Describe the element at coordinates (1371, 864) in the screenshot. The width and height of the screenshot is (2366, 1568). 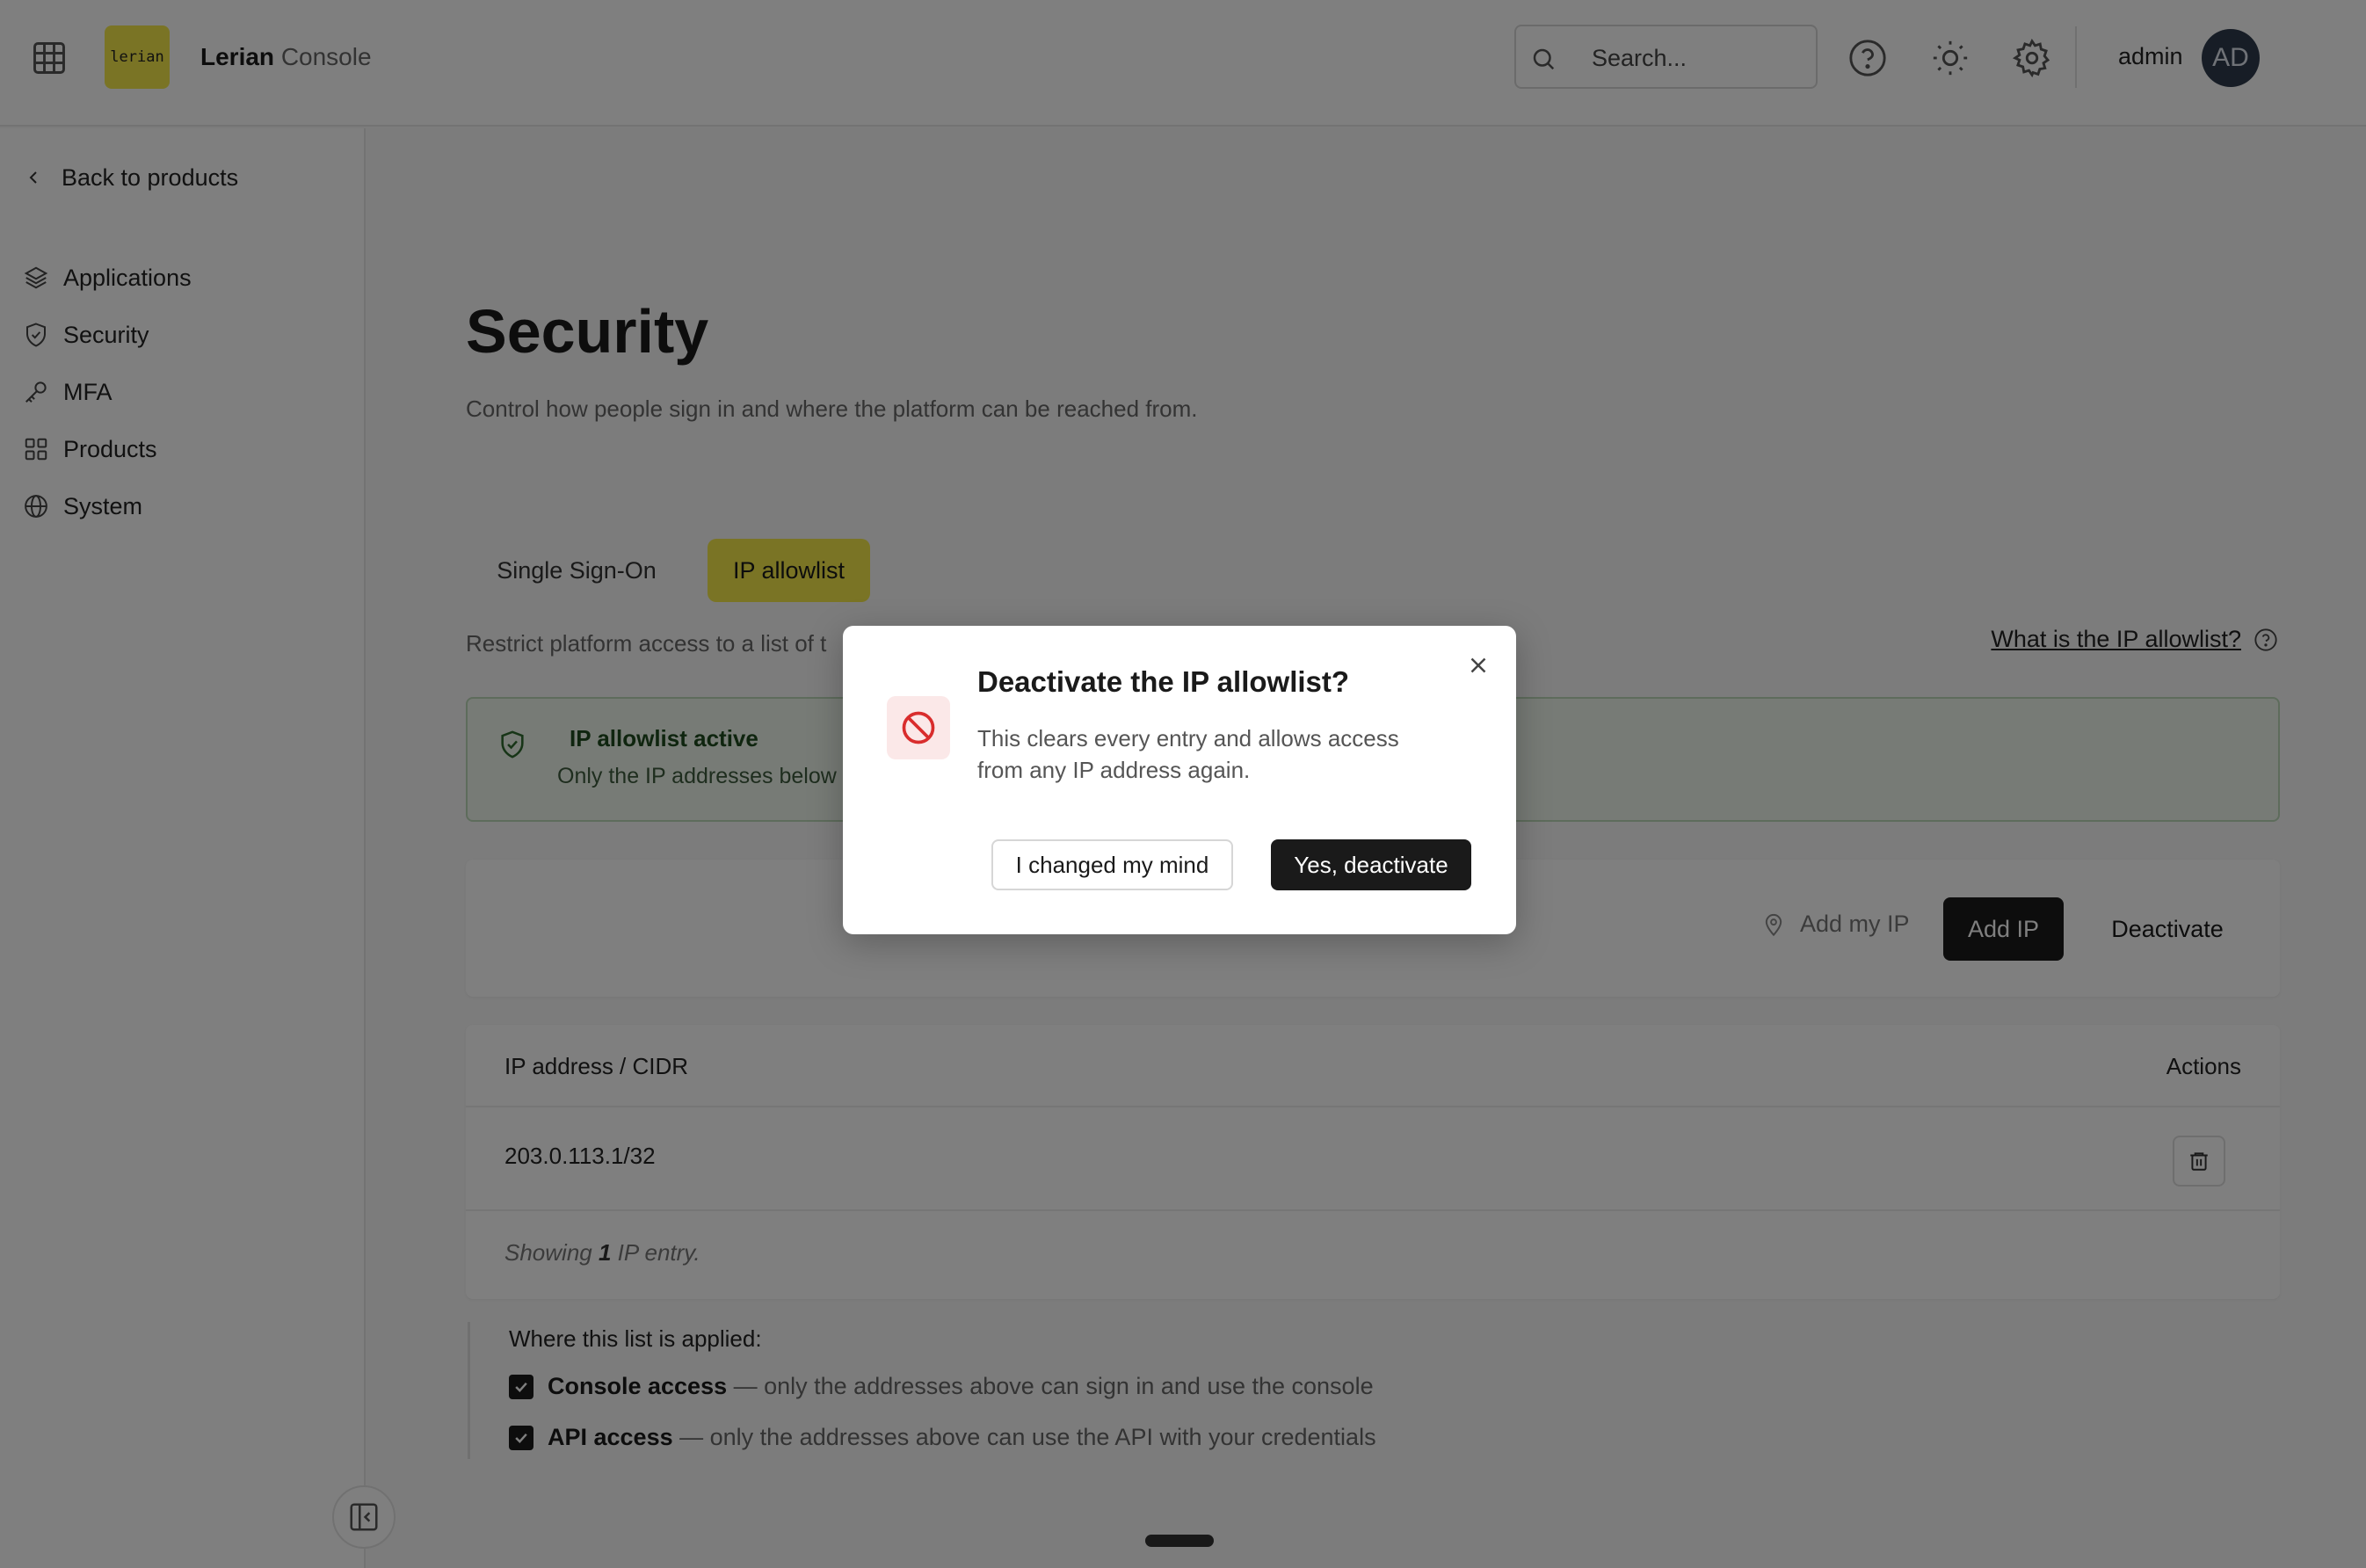
I see `confirm-deactivate-button: Yes, deactivate` at that location.